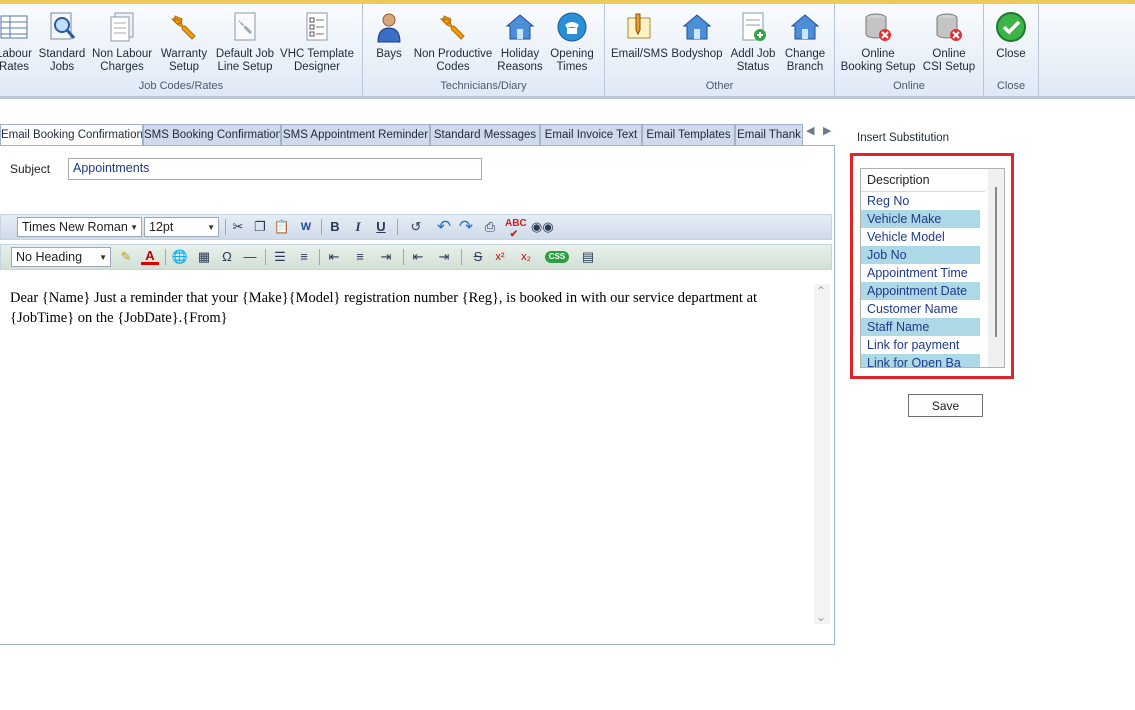  What do you see at coordinates (878, 42) in the screenshot?
I see `online-booking-setup-button: Online Booking Setup` at bounding box center [878, 42].